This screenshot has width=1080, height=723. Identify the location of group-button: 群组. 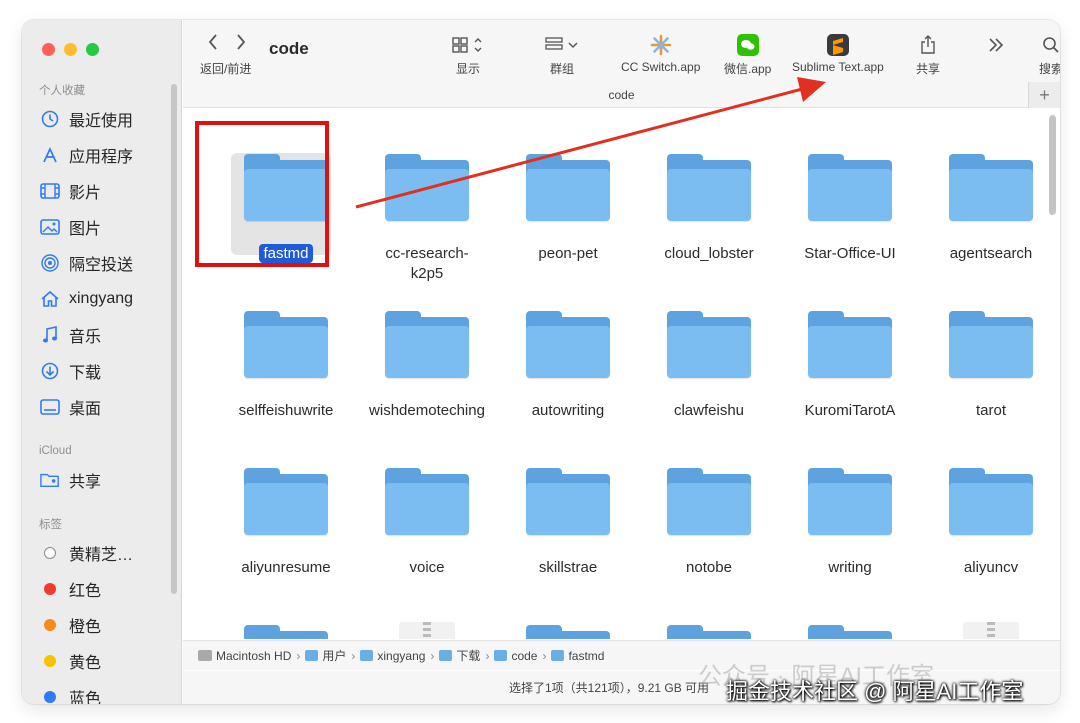
(562, 54).